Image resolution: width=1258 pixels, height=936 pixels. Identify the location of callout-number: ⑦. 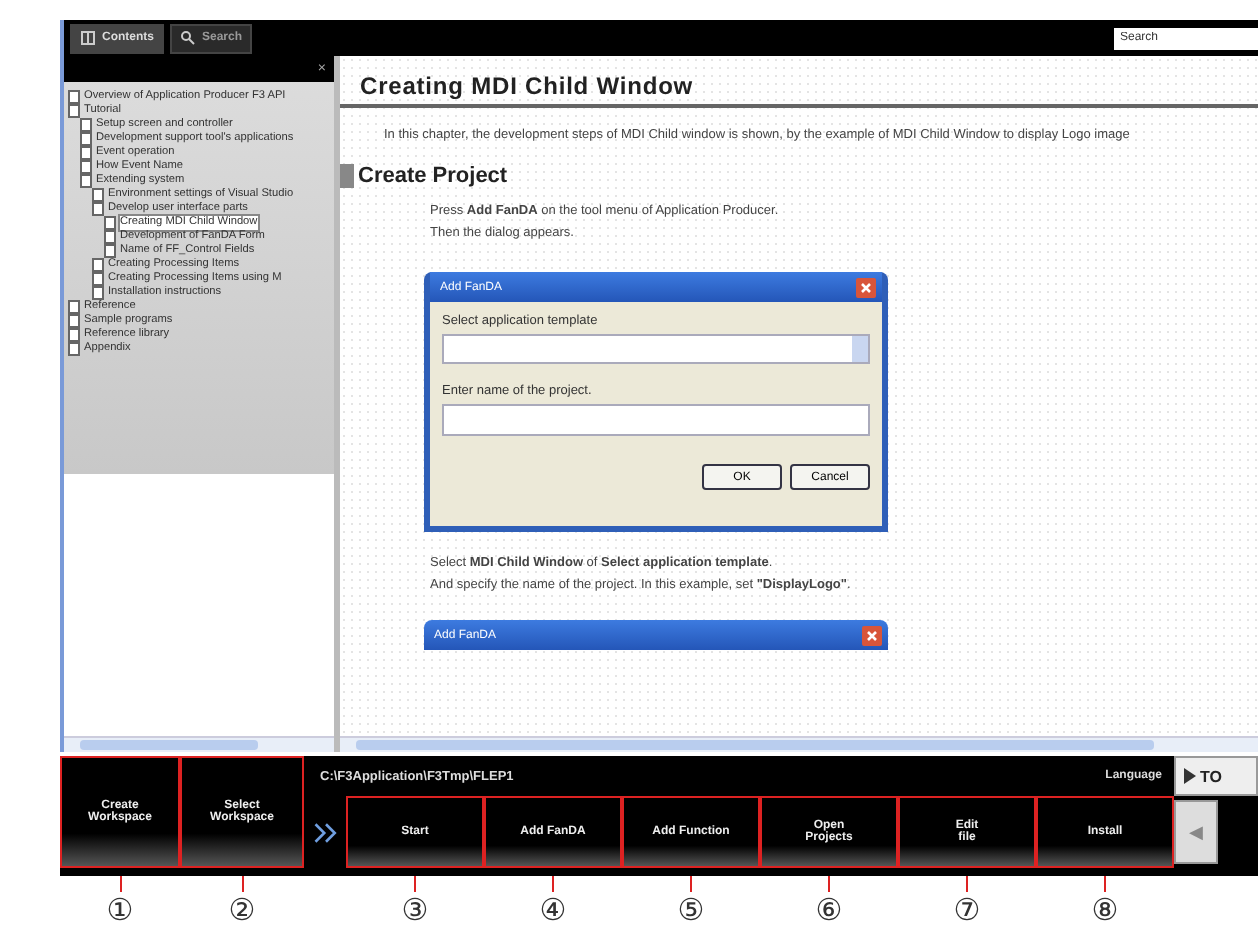
(967, 910).